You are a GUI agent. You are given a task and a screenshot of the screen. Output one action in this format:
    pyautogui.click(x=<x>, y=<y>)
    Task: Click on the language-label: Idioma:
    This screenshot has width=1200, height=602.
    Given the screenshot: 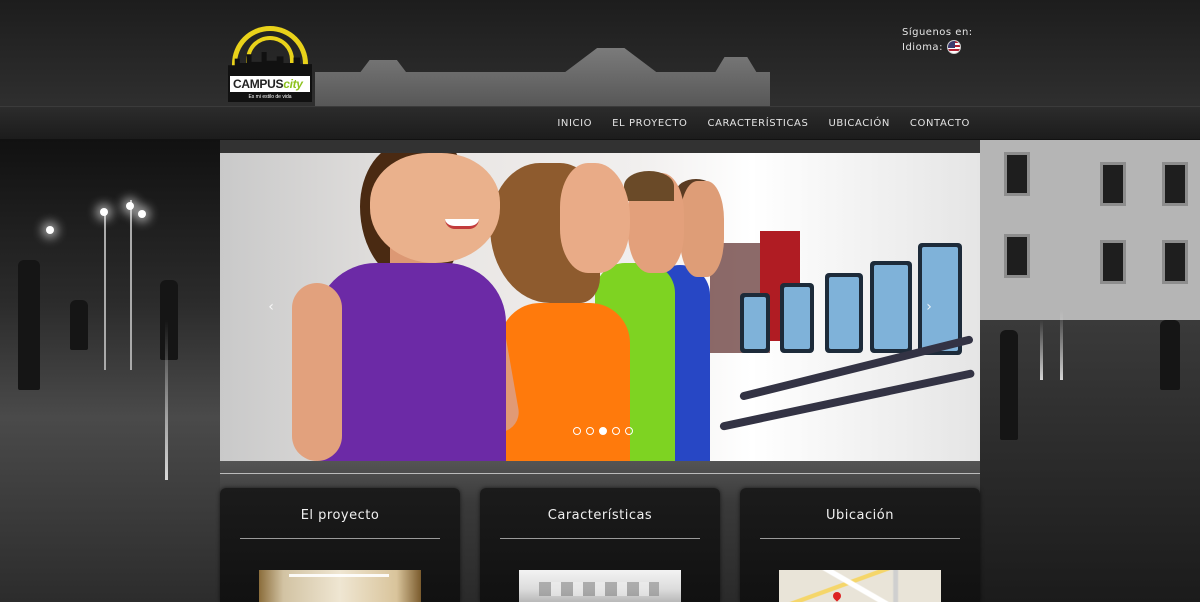 What is the action you would take?
    pyautogui.click(x=922, y=47)
    